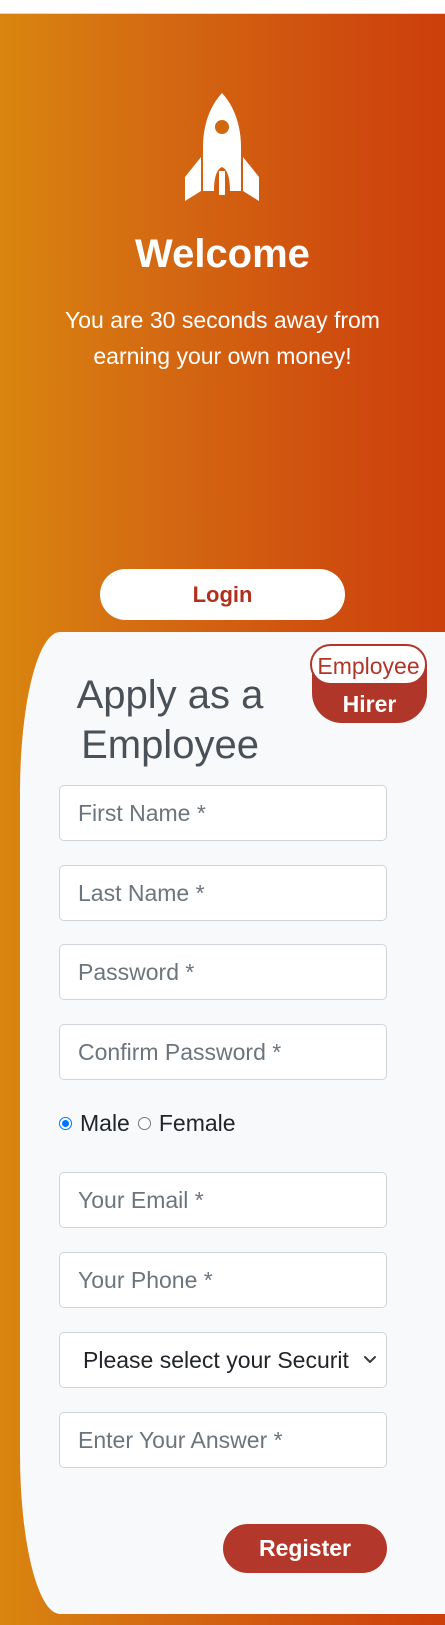 This screenshot has width=445, height=1625. What do you see at coordinates (370, 1359) in the screenshot?
I see `chevron-down-icon` at bounding box center [370, 1359].